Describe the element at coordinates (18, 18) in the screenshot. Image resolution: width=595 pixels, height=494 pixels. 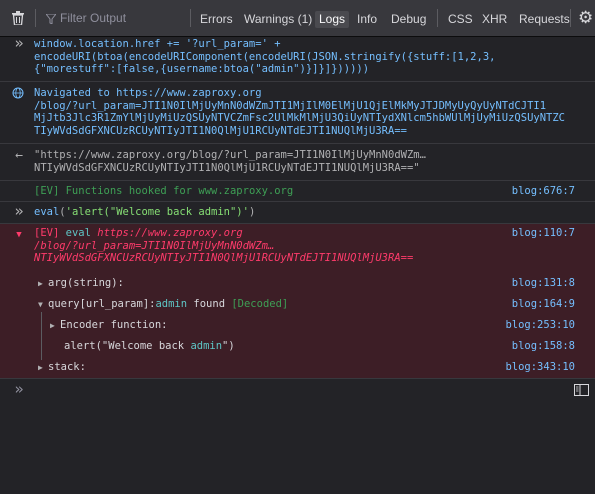
I see `trash-icon` at that location.